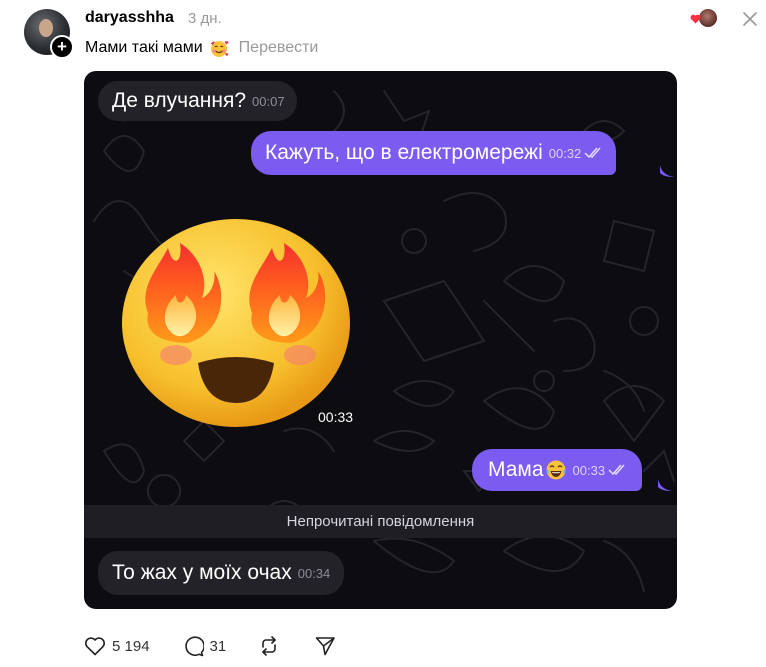 The width and height of the screenshot is (766, 667). I want to click on post-actions: 5 194 31, so click(210, 646).